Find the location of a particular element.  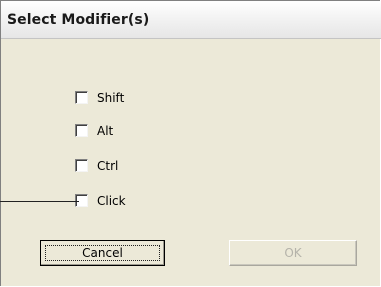

dialog-title-bar: Select Modifier(s) is located at coordinates (191, 20).